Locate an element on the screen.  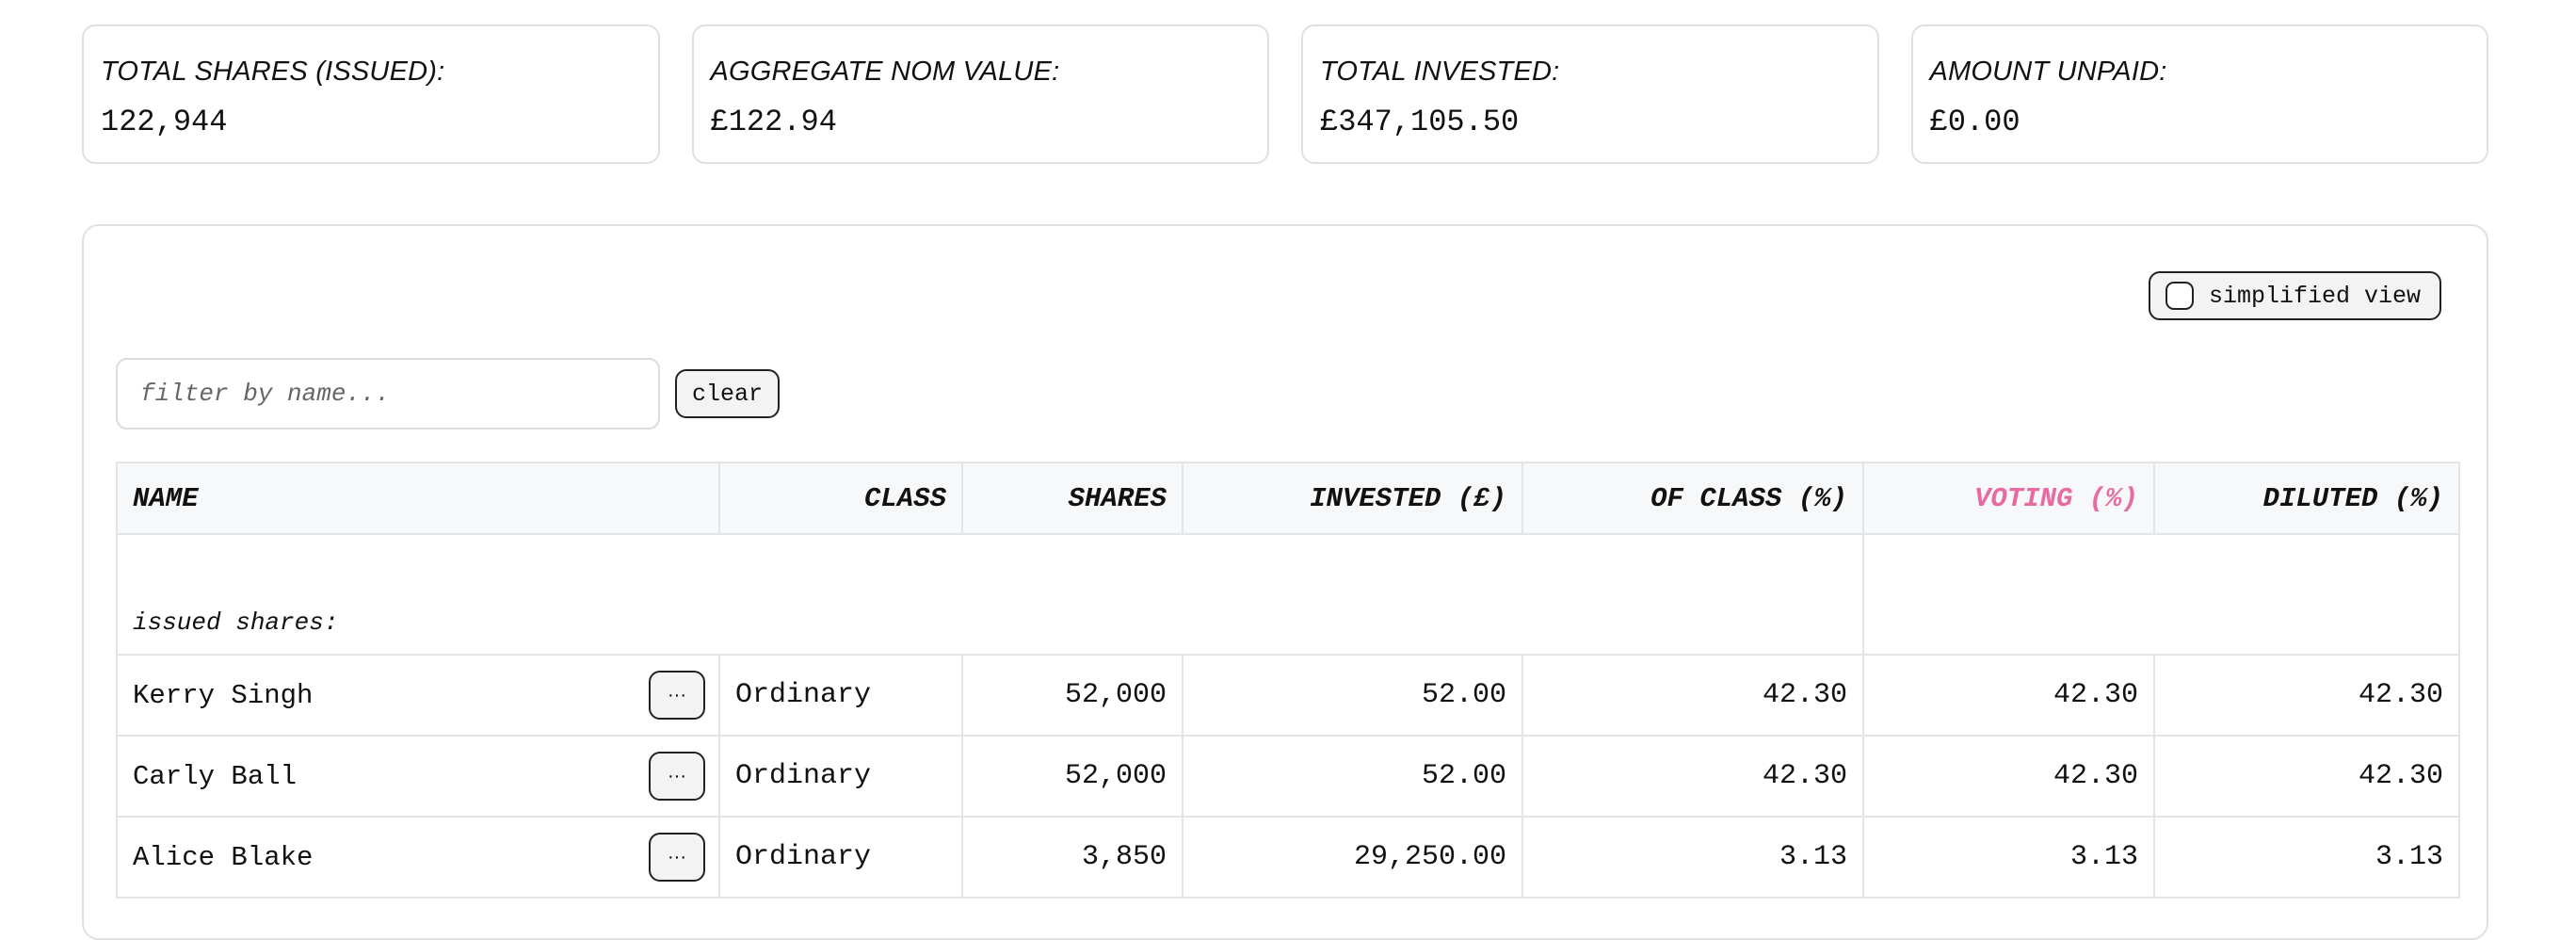
of-class-cell: 3.13 is located at coordinates (1692, 857).